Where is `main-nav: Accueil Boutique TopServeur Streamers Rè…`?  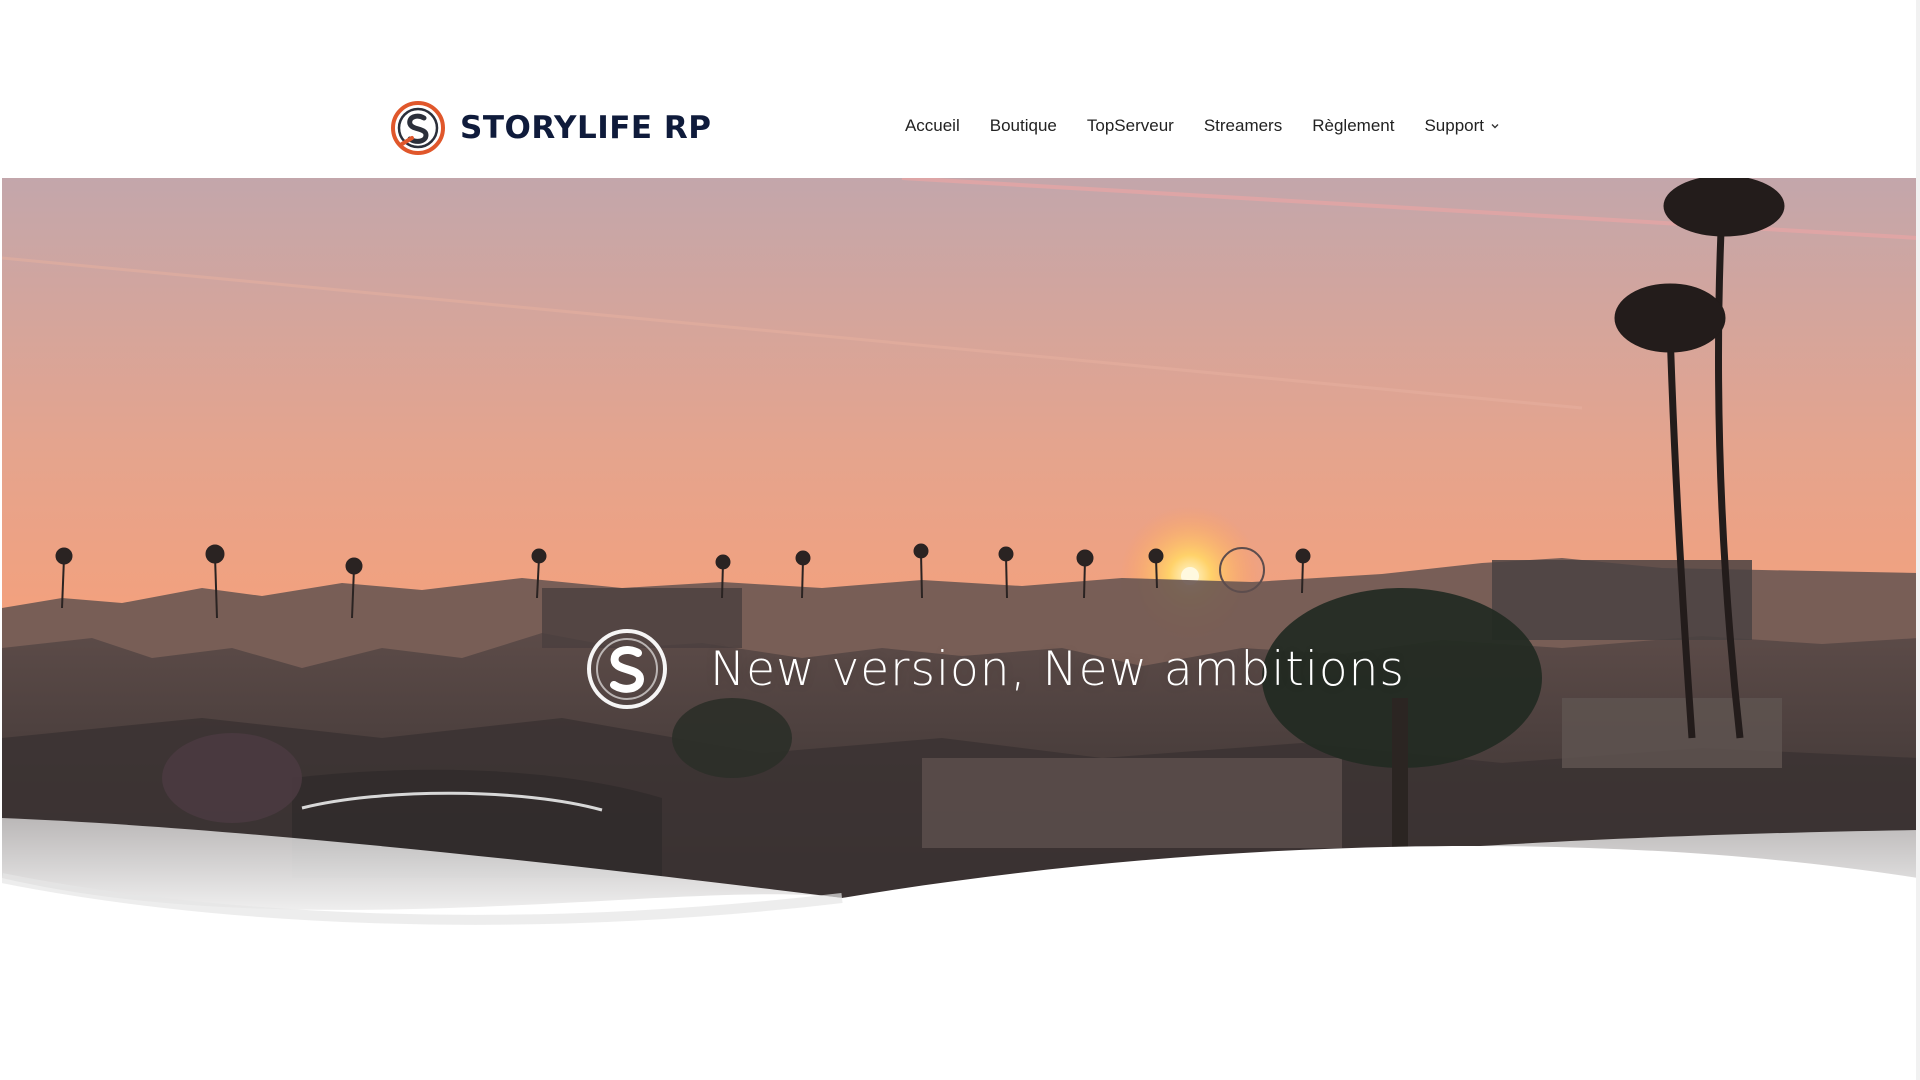
main-nav: Accueil Boutique TopServeur Streamers Rè… is located at coordinates (1202, 126).